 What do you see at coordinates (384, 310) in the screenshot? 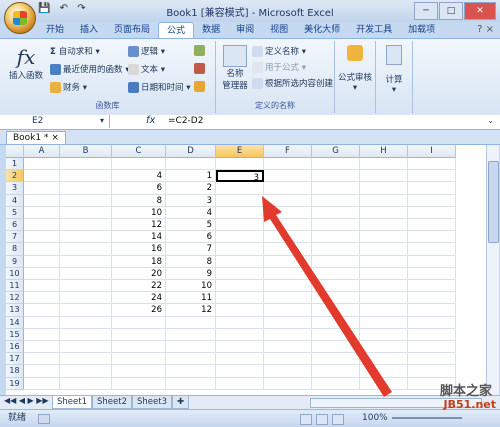
I see `cell-h13` at bounding box center [384, 310].